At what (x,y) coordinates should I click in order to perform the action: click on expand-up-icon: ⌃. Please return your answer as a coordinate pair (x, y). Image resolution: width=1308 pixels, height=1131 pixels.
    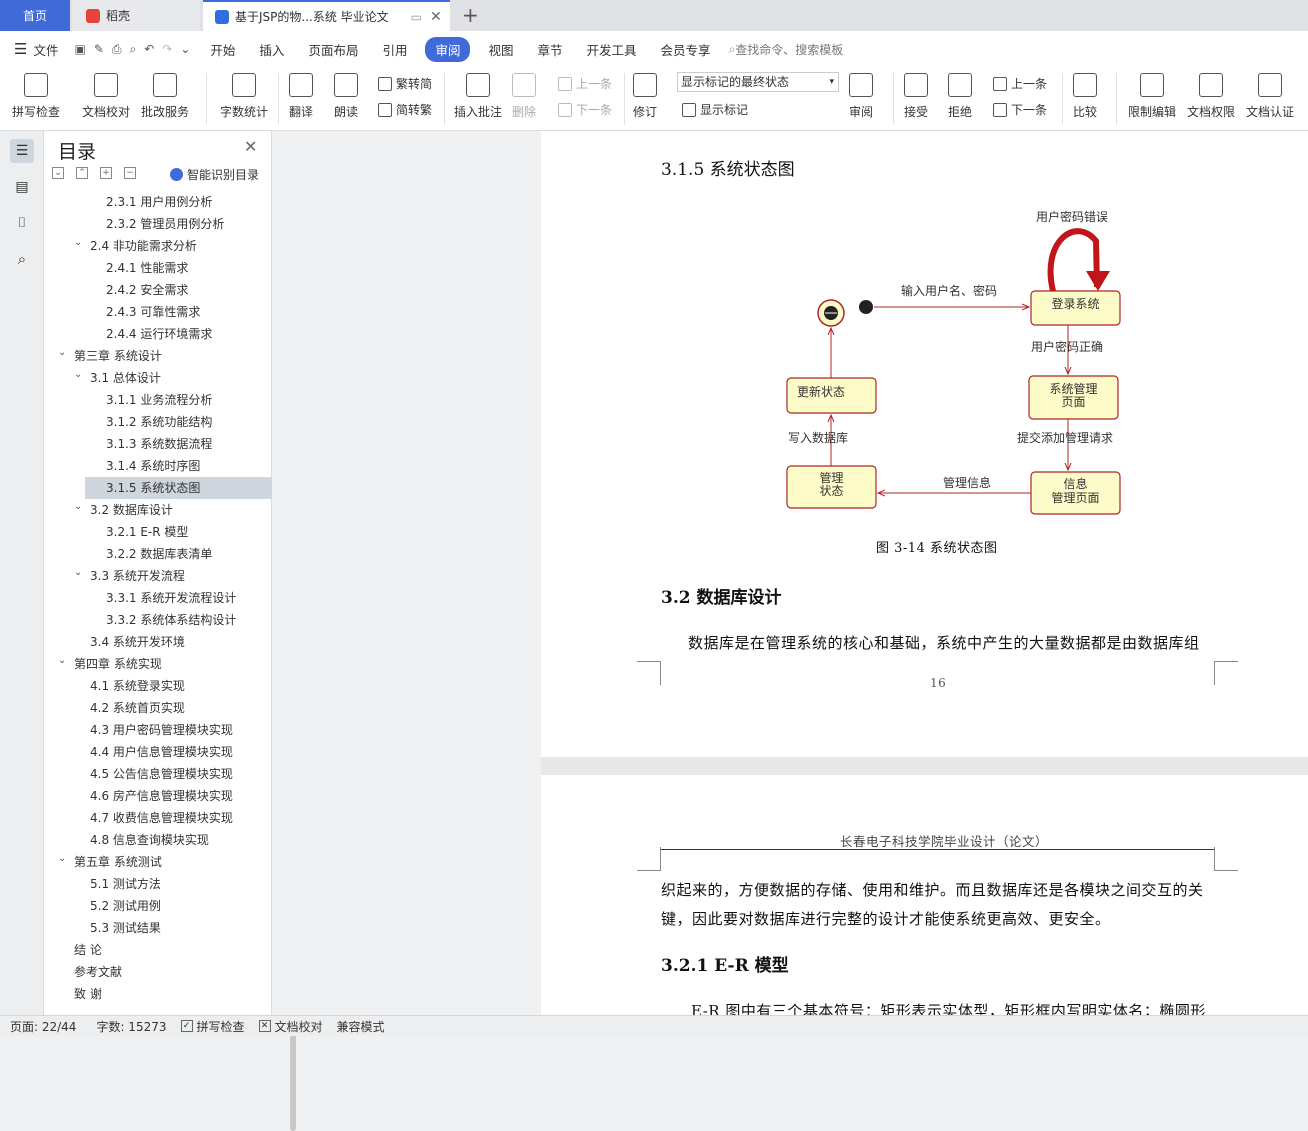
    Looking at the image, I should click on (82, 173).